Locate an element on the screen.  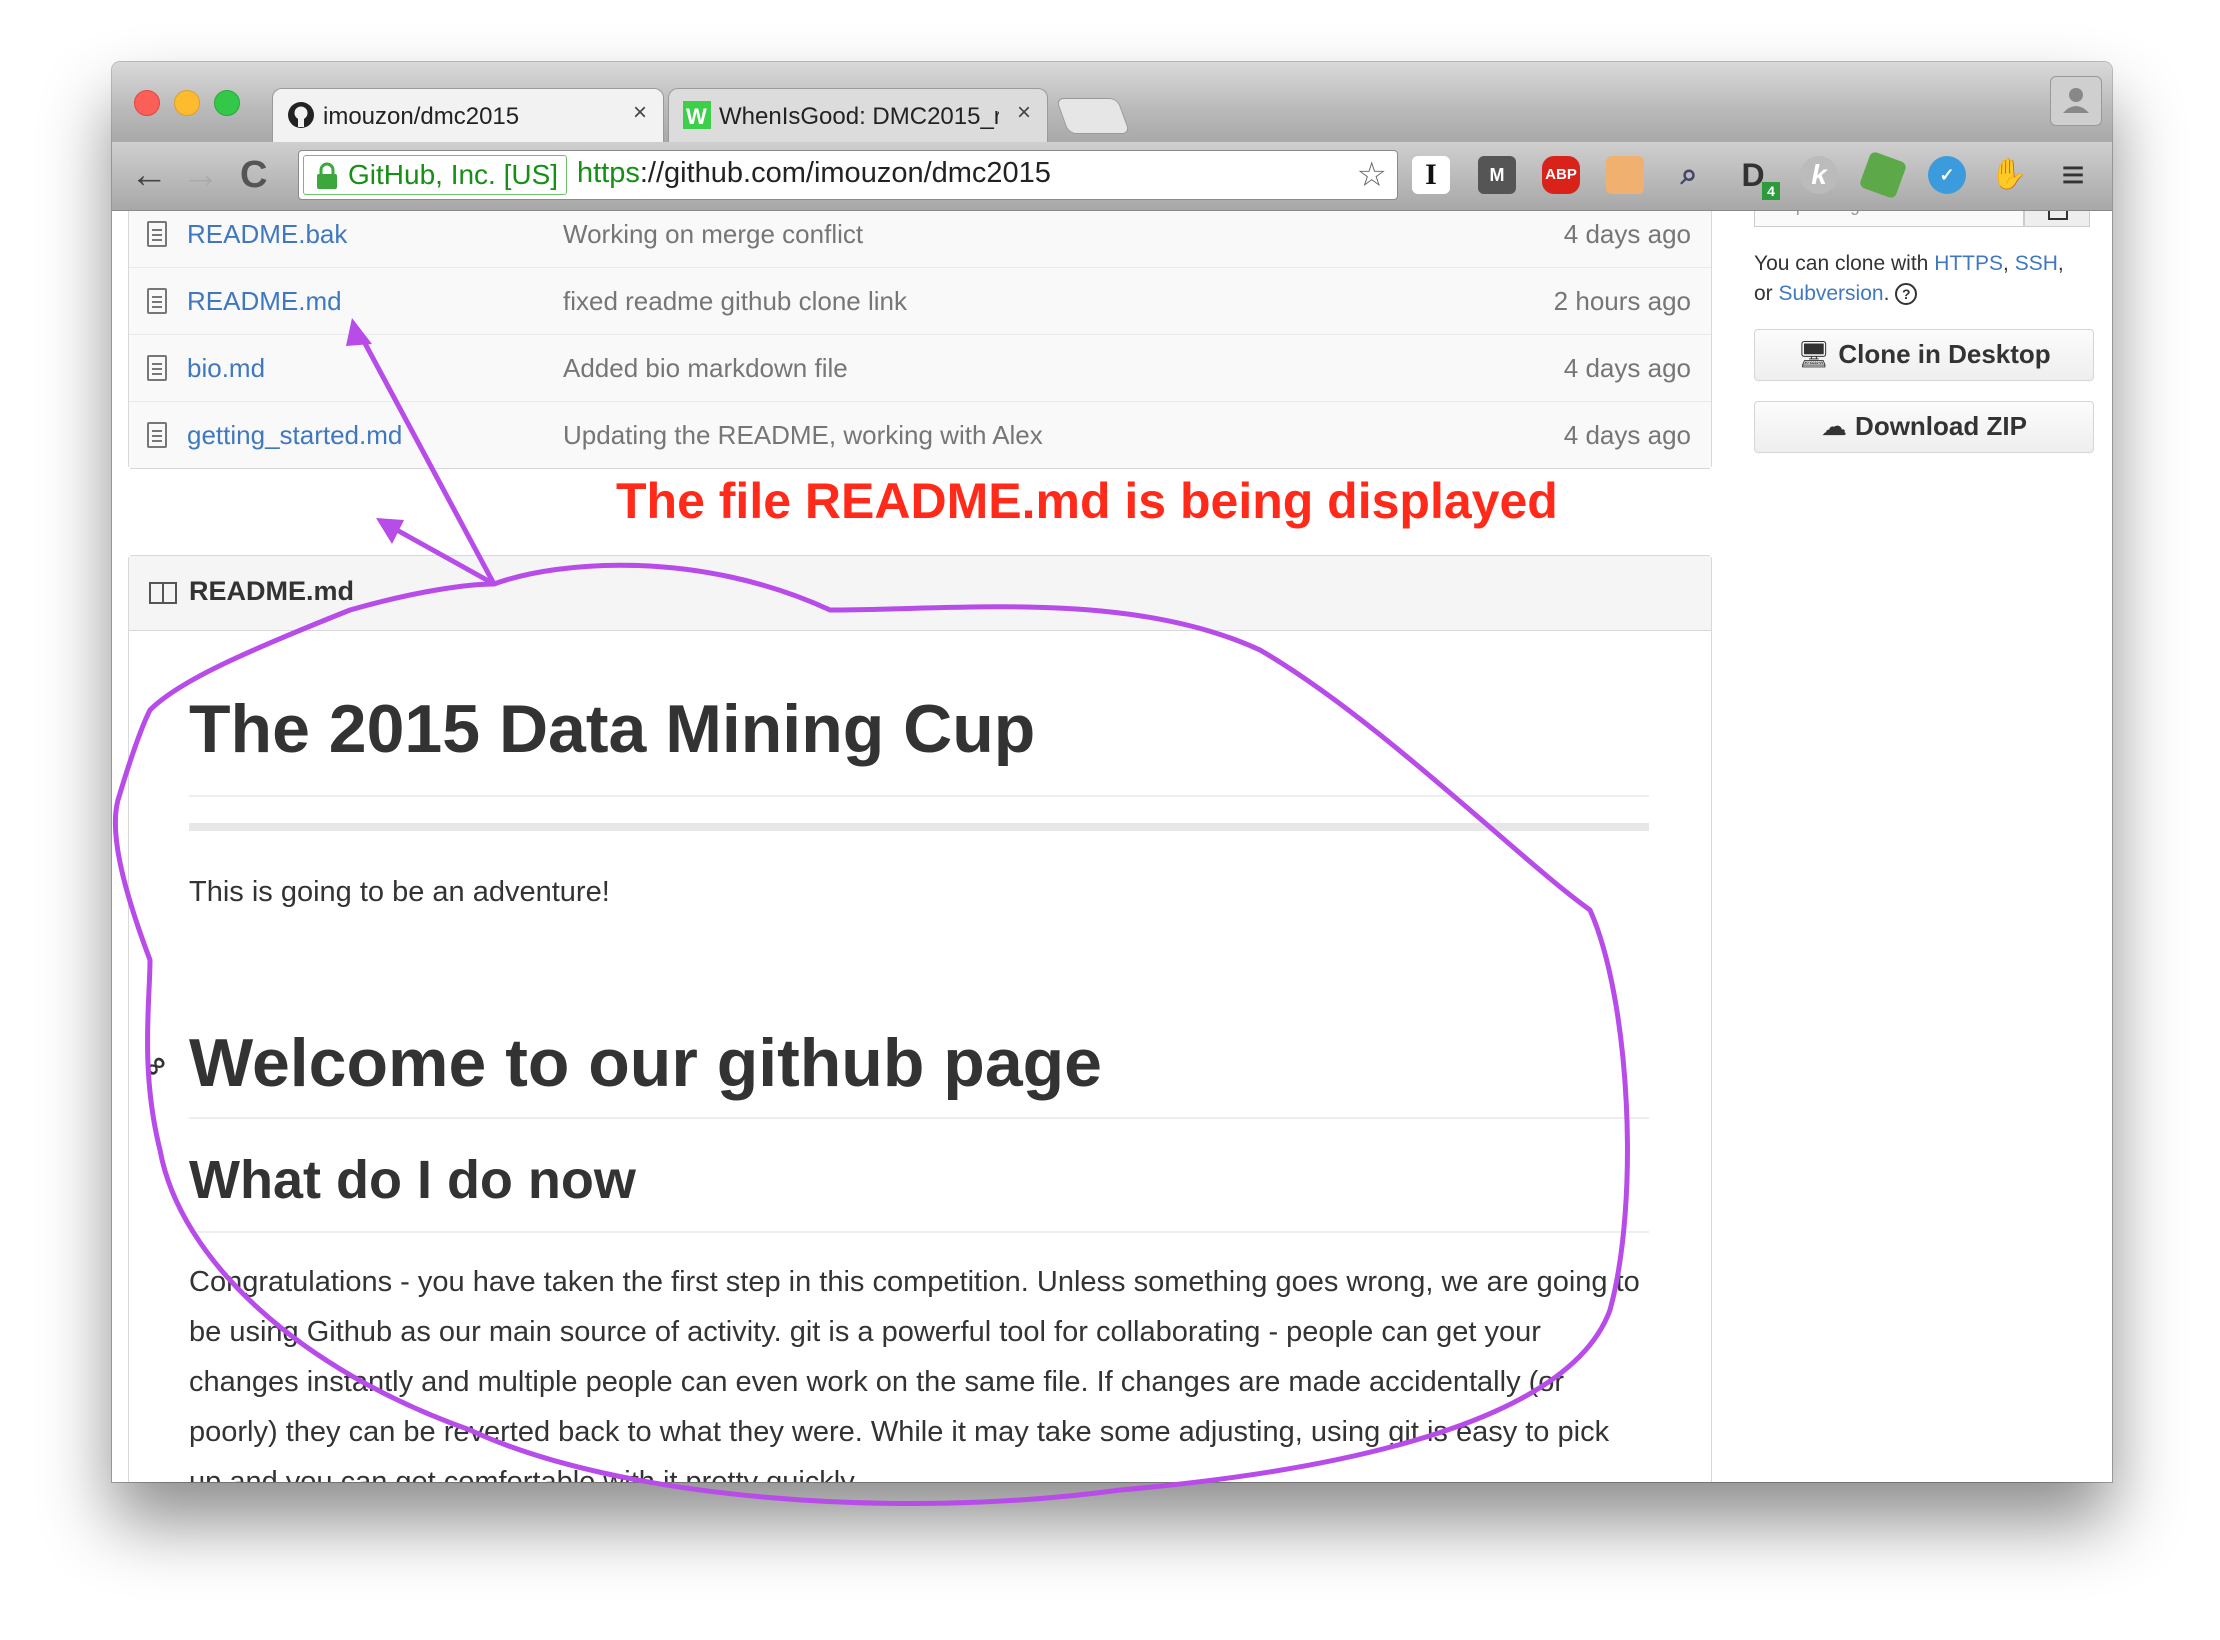
heading-what-now: What do I do now is located at coordinates (412, 1180).